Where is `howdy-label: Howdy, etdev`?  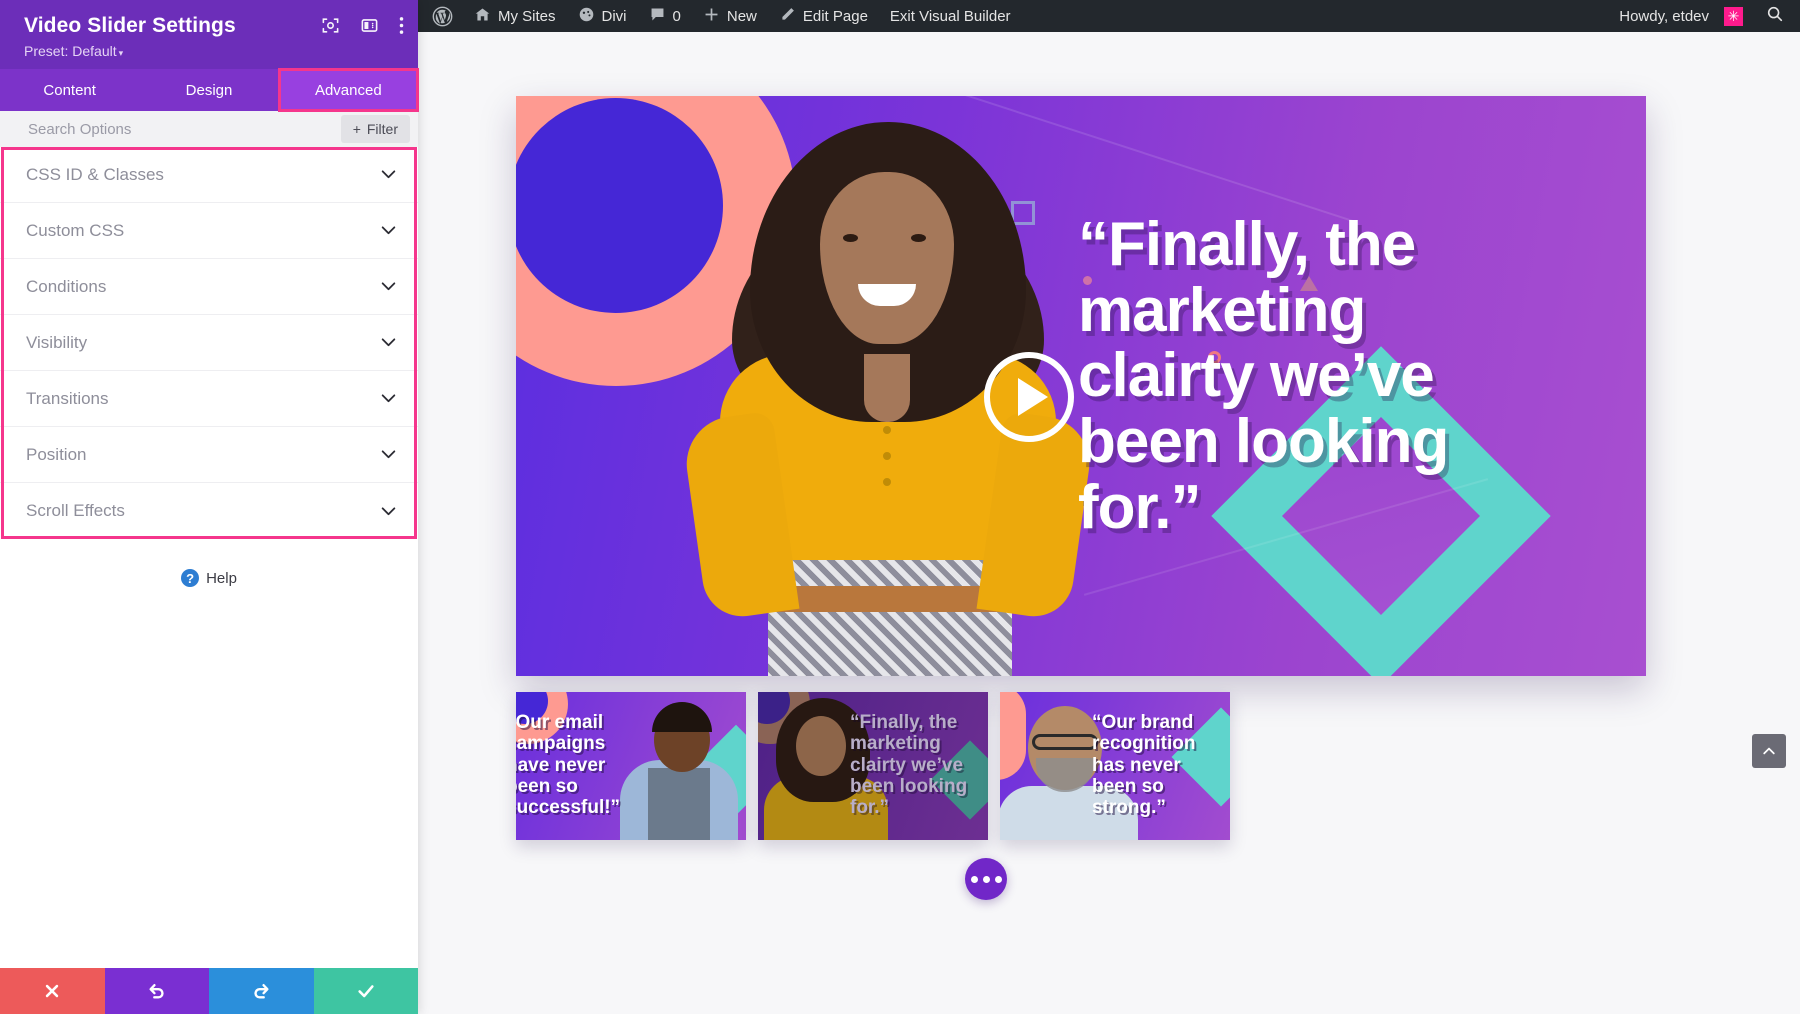
howdy-label: Howdy, etdev is located at coordinates (1664, 16).